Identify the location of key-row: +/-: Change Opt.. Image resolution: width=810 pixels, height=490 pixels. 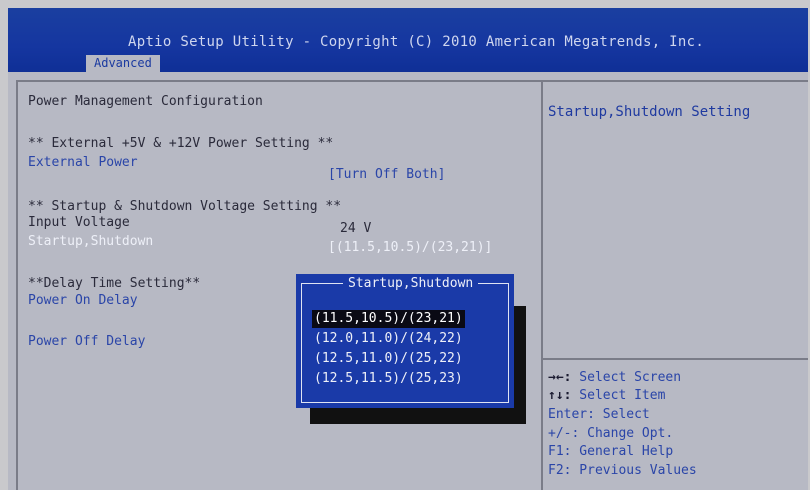
(611, 433).